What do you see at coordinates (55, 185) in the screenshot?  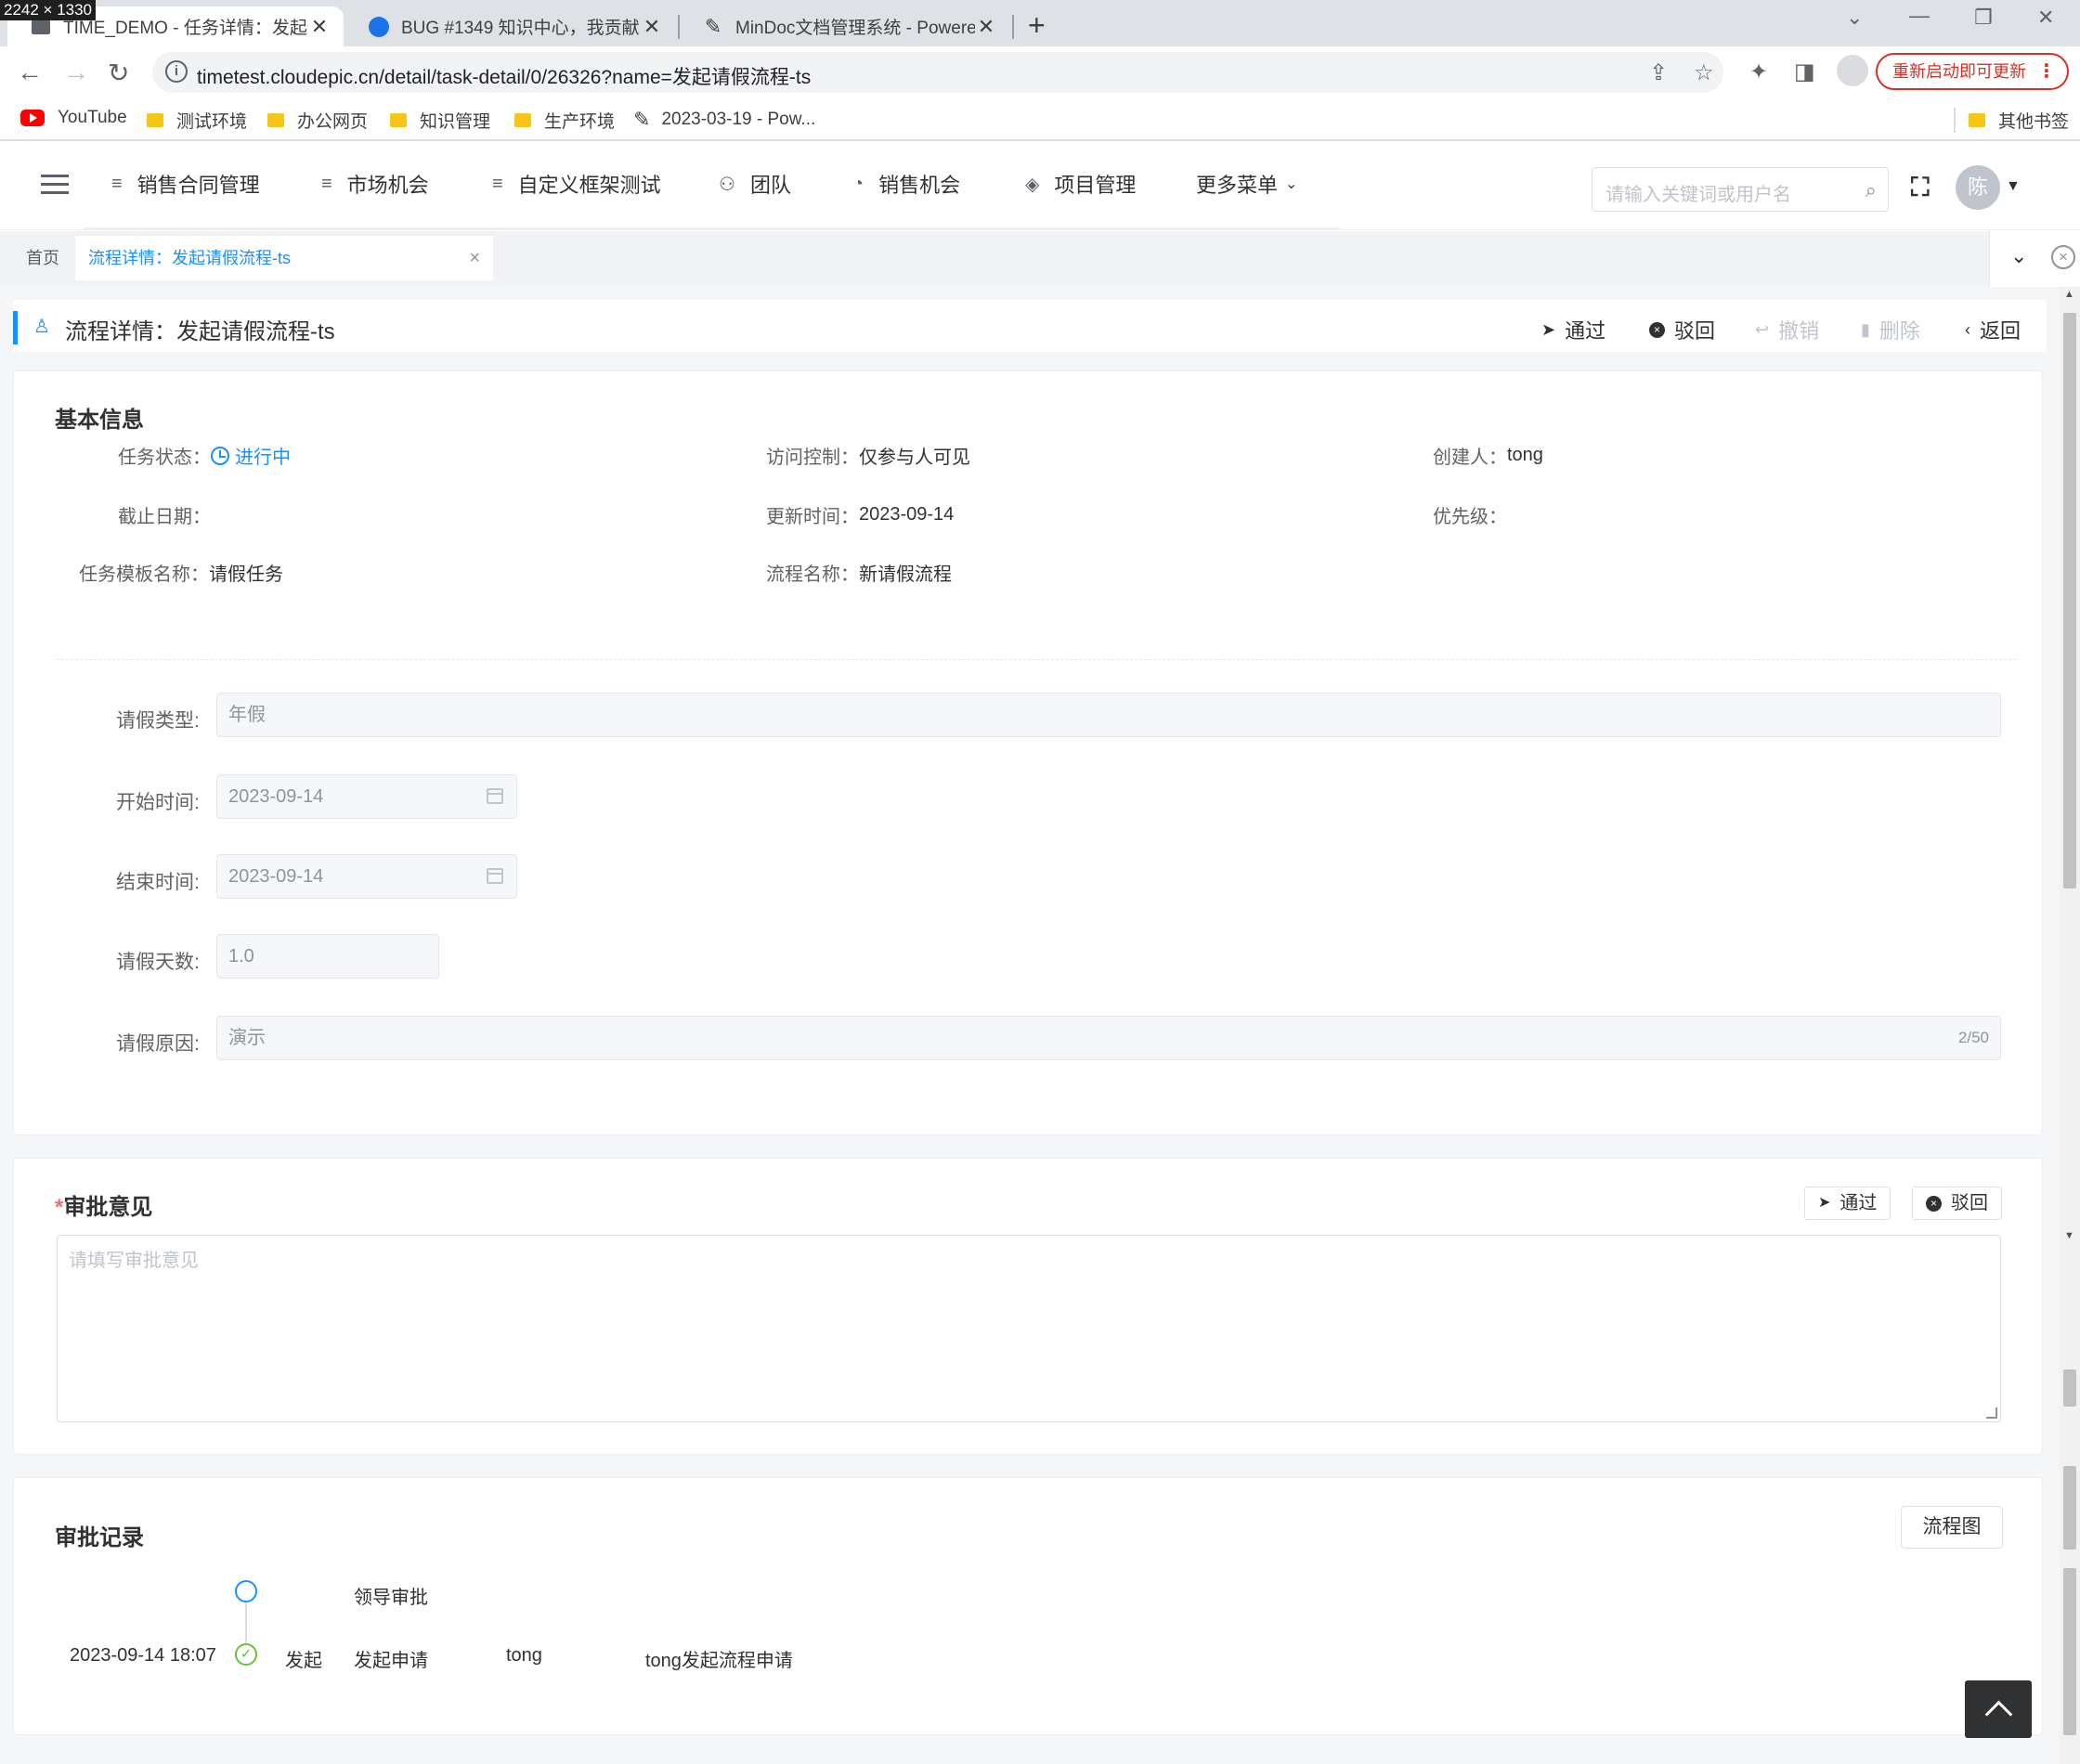 I see `hamburger-icon` at bounding box center [55, 185].